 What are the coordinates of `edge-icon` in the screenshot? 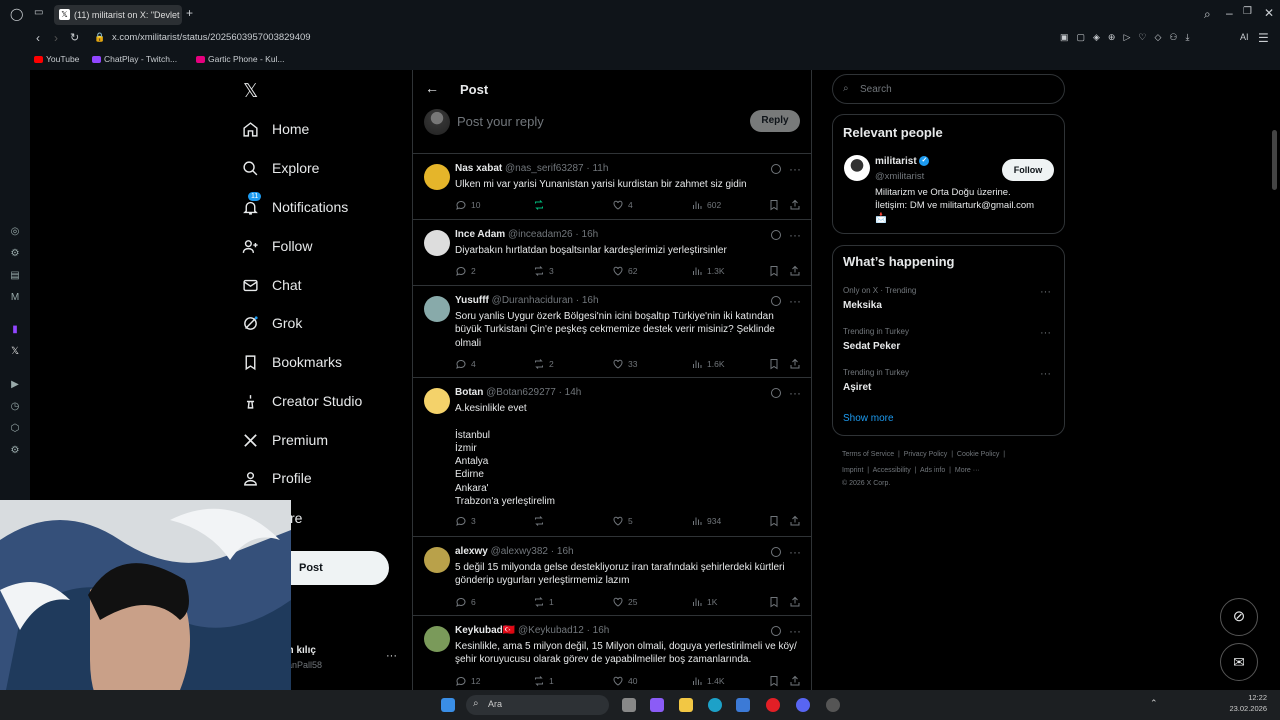 It's located at (715, 705).